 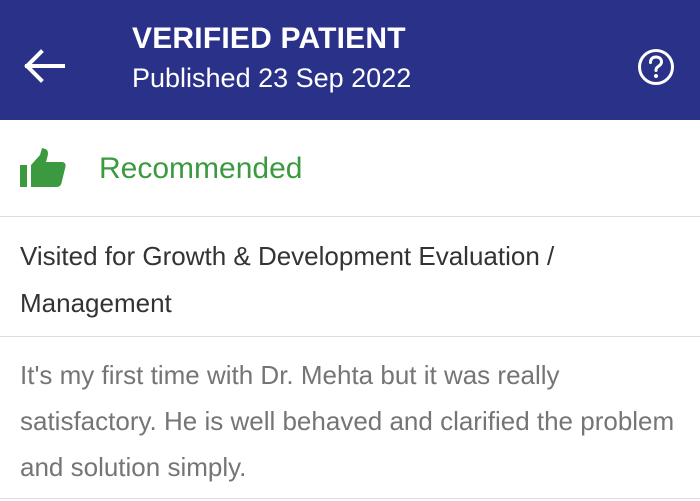 I want to click on help-button, so click(x=656, y=67).